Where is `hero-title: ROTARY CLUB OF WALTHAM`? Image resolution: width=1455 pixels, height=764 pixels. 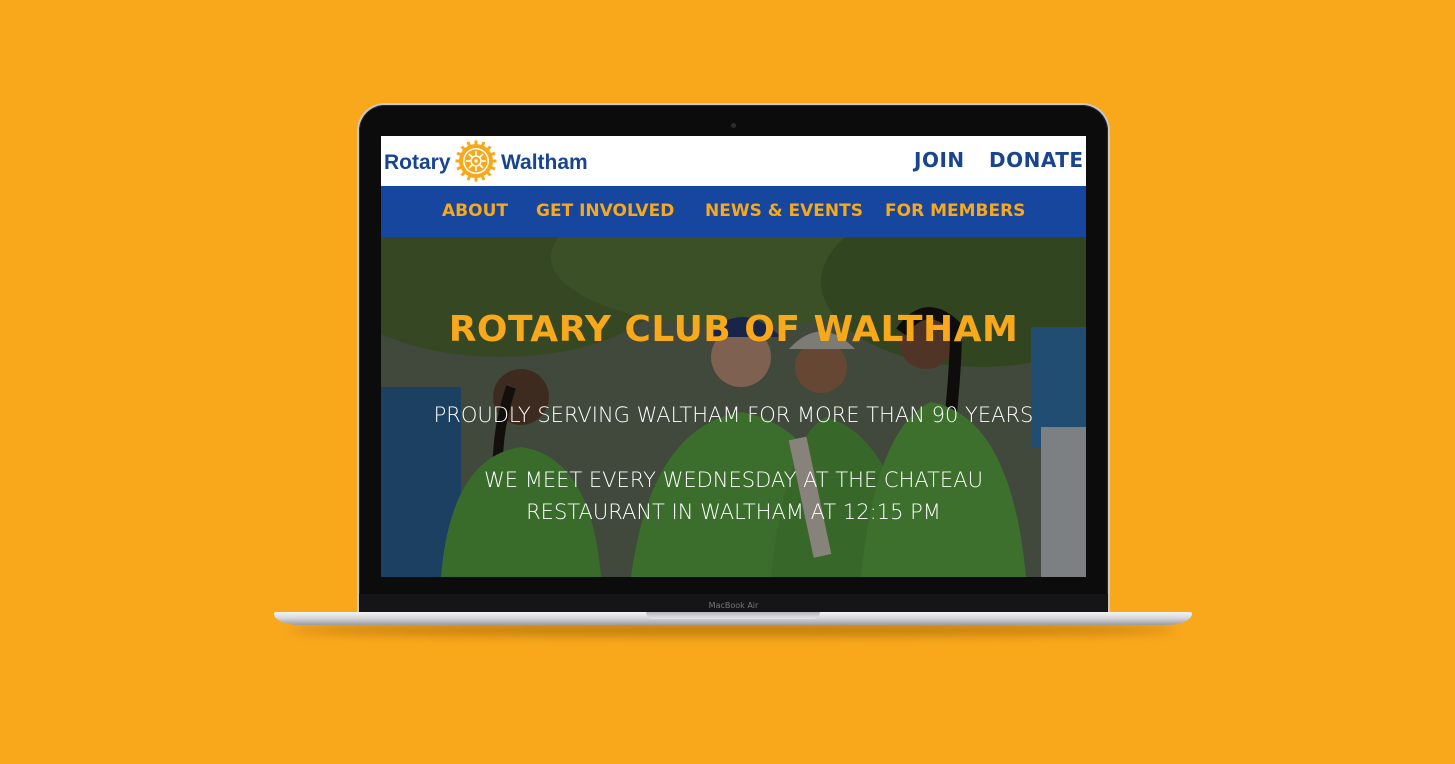 hero-title: ROTARY CLUB OF WALTHAM is located at coordinates (733, 329).